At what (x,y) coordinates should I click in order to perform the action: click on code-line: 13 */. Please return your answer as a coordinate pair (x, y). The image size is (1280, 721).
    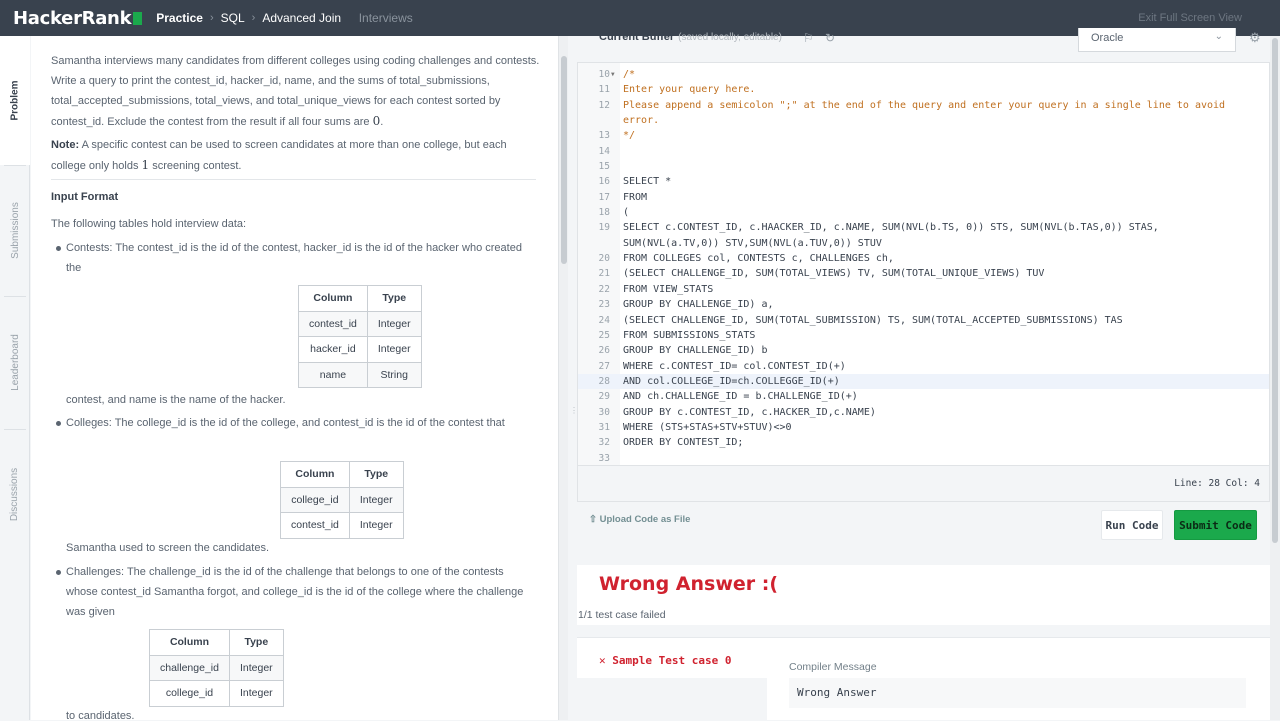
    Looking at the image, I should click on (924, 135).